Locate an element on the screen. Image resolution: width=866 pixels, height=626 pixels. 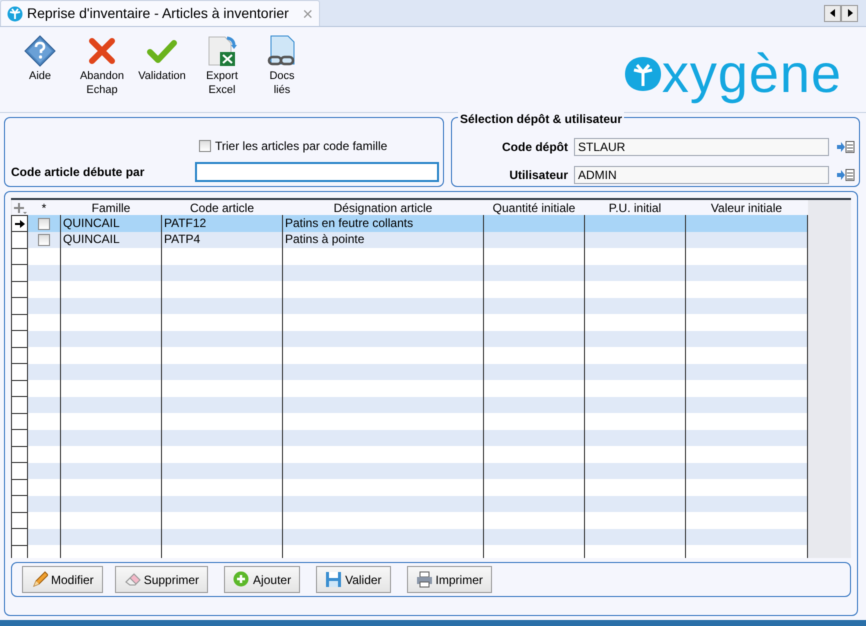
toolbar-button: Docs liés is located at coordinates (282, 66).